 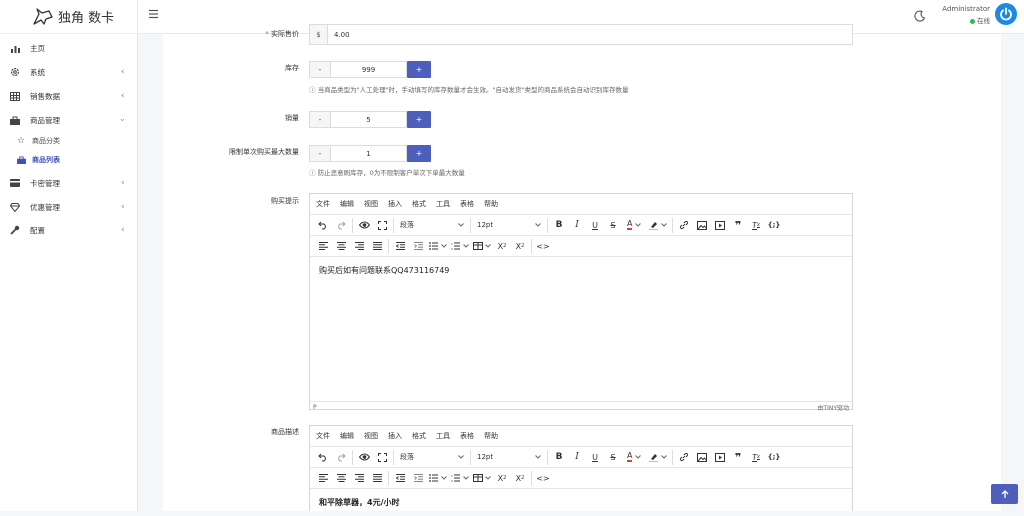 I want to click on avatar, so click(x=1006, y=14).